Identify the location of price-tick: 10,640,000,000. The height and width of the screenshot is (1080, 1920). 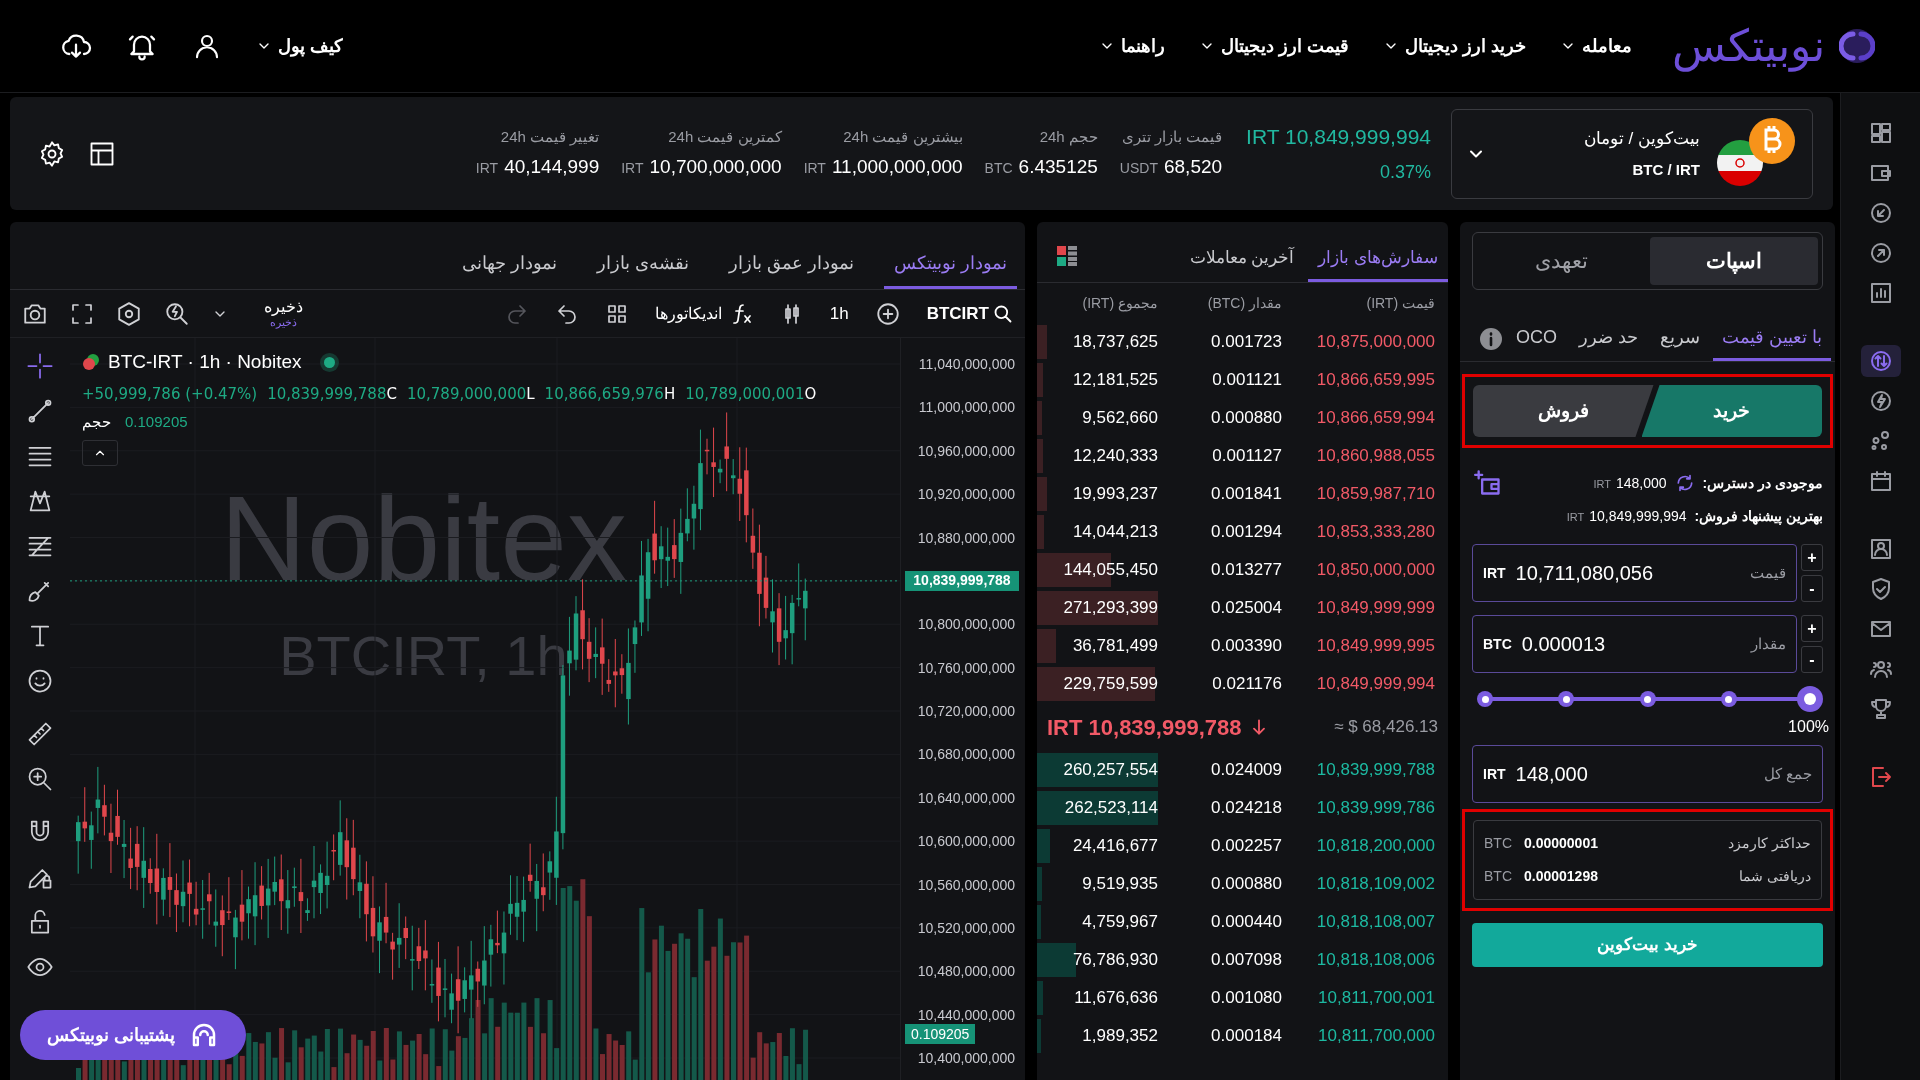
(966, 798).